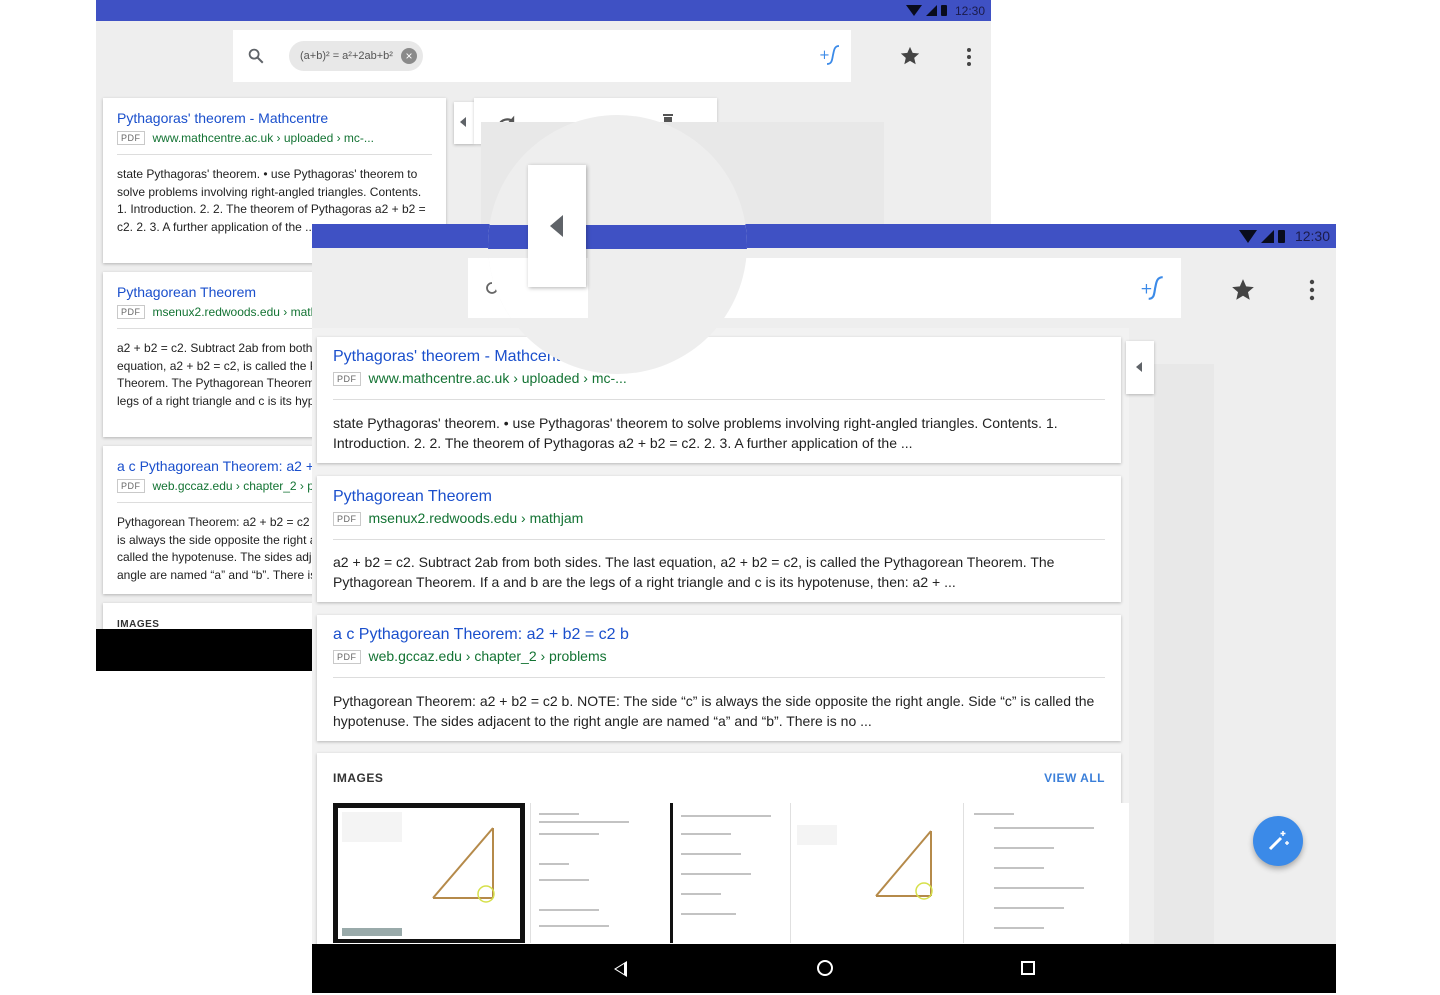  What do you see at coordinates (488, 656) in the screenshot?
I see `result-url: web.gccaz.edu › chapter_2 › problems` at bounding box center [488, 656].